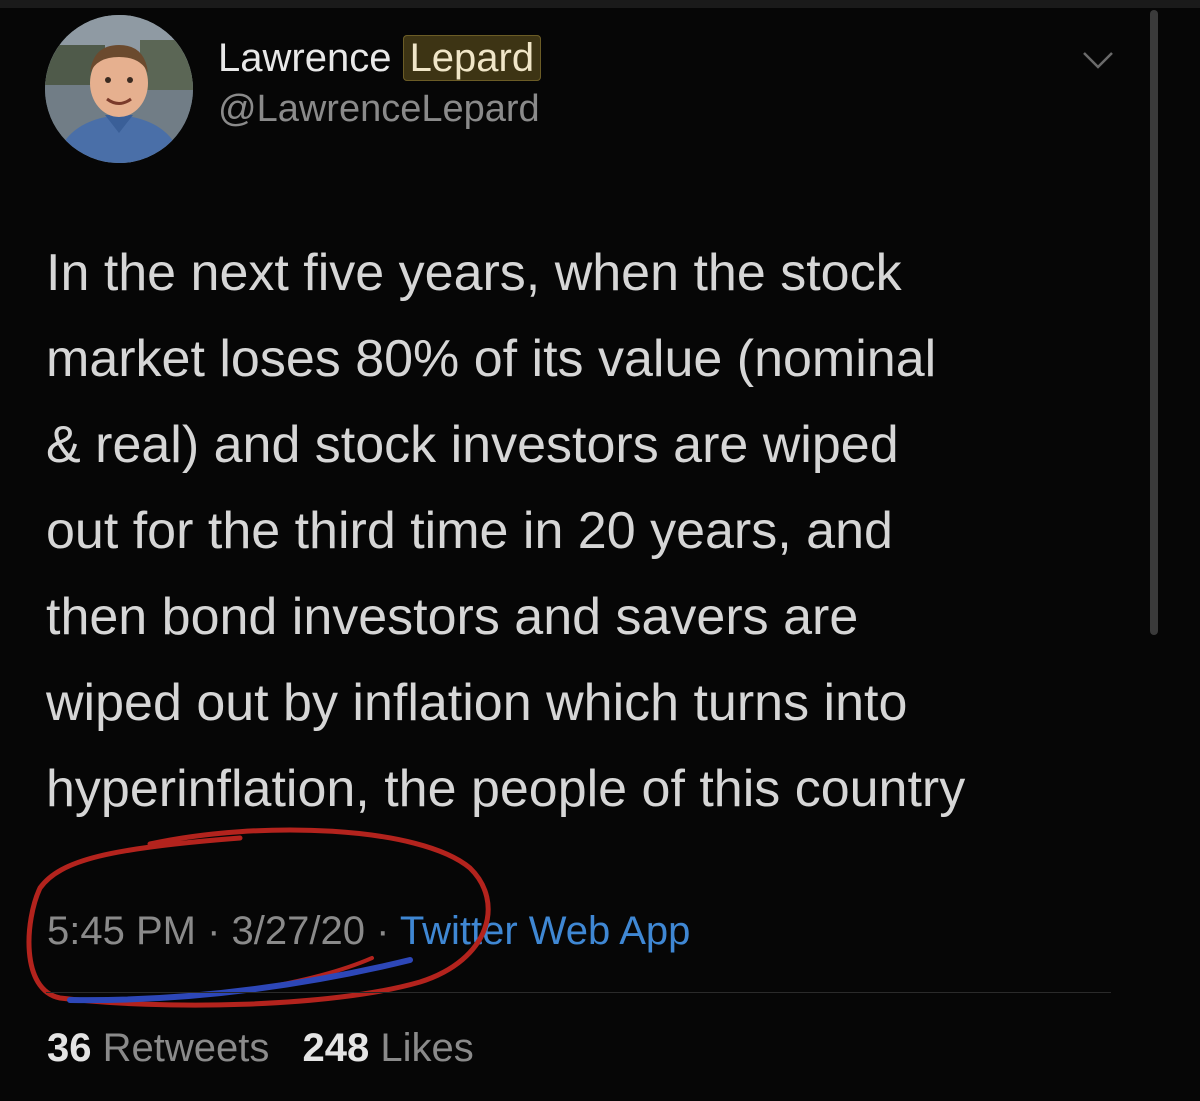  I want to click on tweet-line: & real) and stock investors are wiped, so click(472, 445).